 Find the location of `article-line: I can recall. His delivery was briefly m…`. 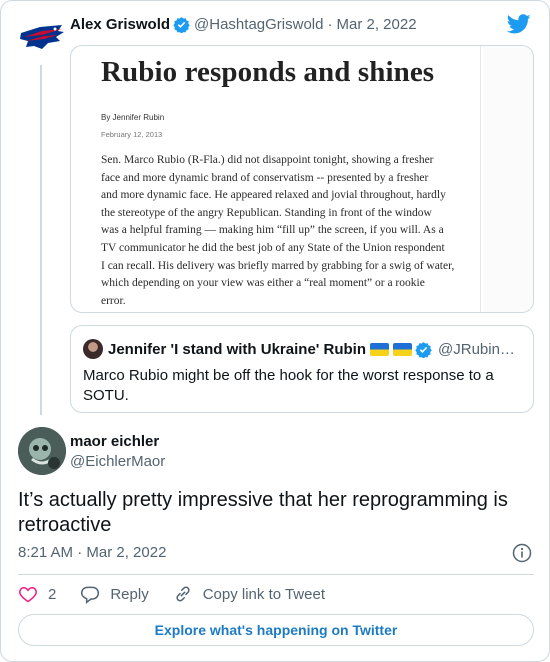

article-line: I can recall. His delivery was briefly m… is located at coordinates (278, 265).